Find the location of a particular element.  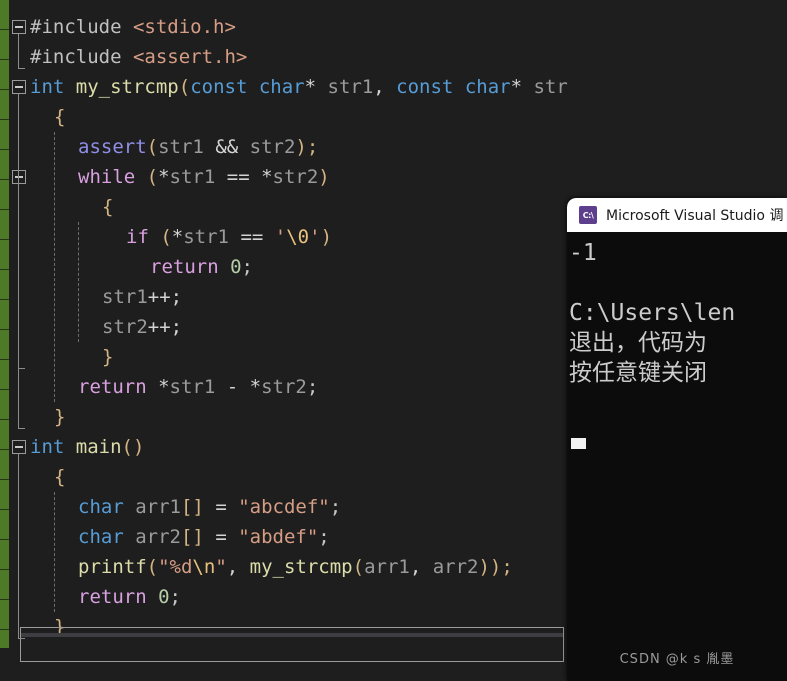

code-line-text: assert(str1 && str2); is located at coordinates (198, 147).